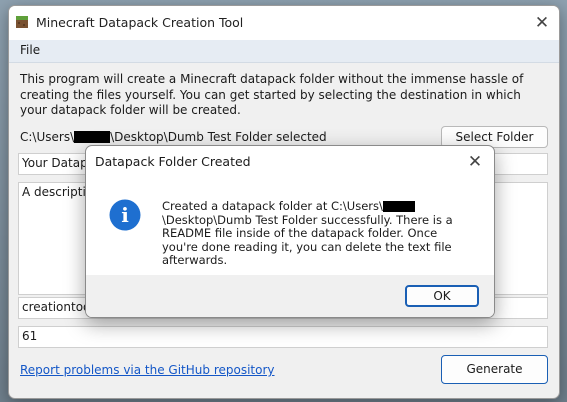  Describe the element at coordinates (140, 22) in the screenshot. I see `window-title: Minecraft Datapack Creation Tool` at that location.